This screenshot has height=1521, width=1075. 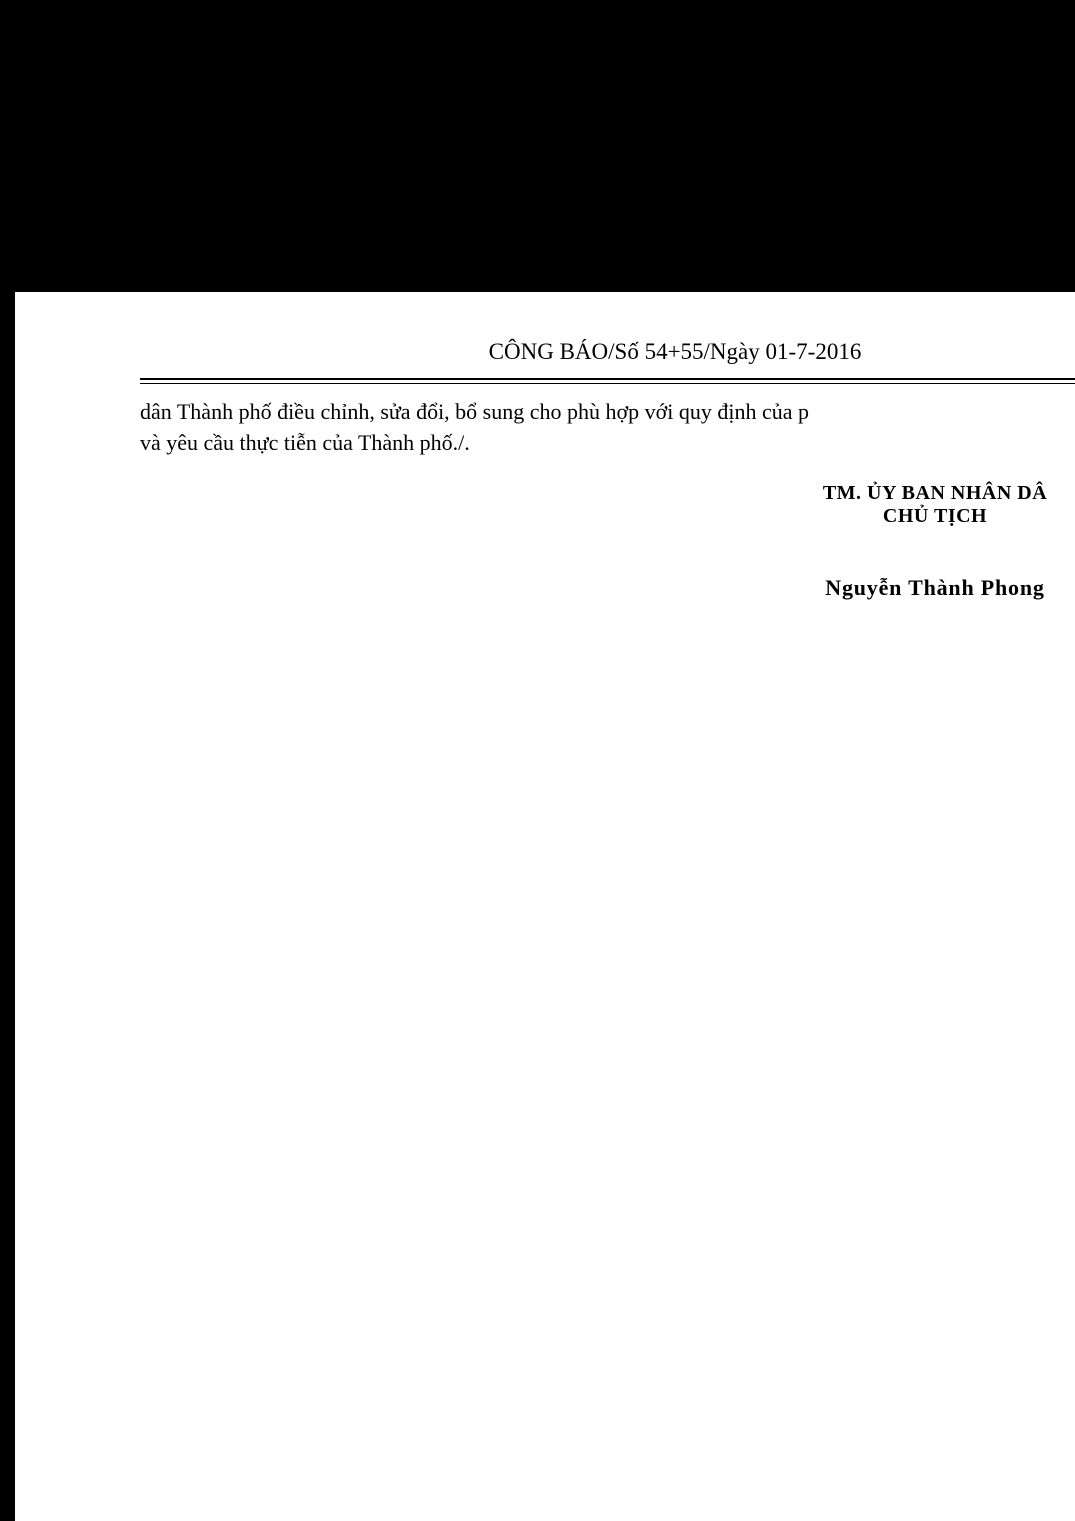 What do you see at coordinates (607, 383) in the screenshot?
I see `header-rule-thin` at bounding box center [607, 383].